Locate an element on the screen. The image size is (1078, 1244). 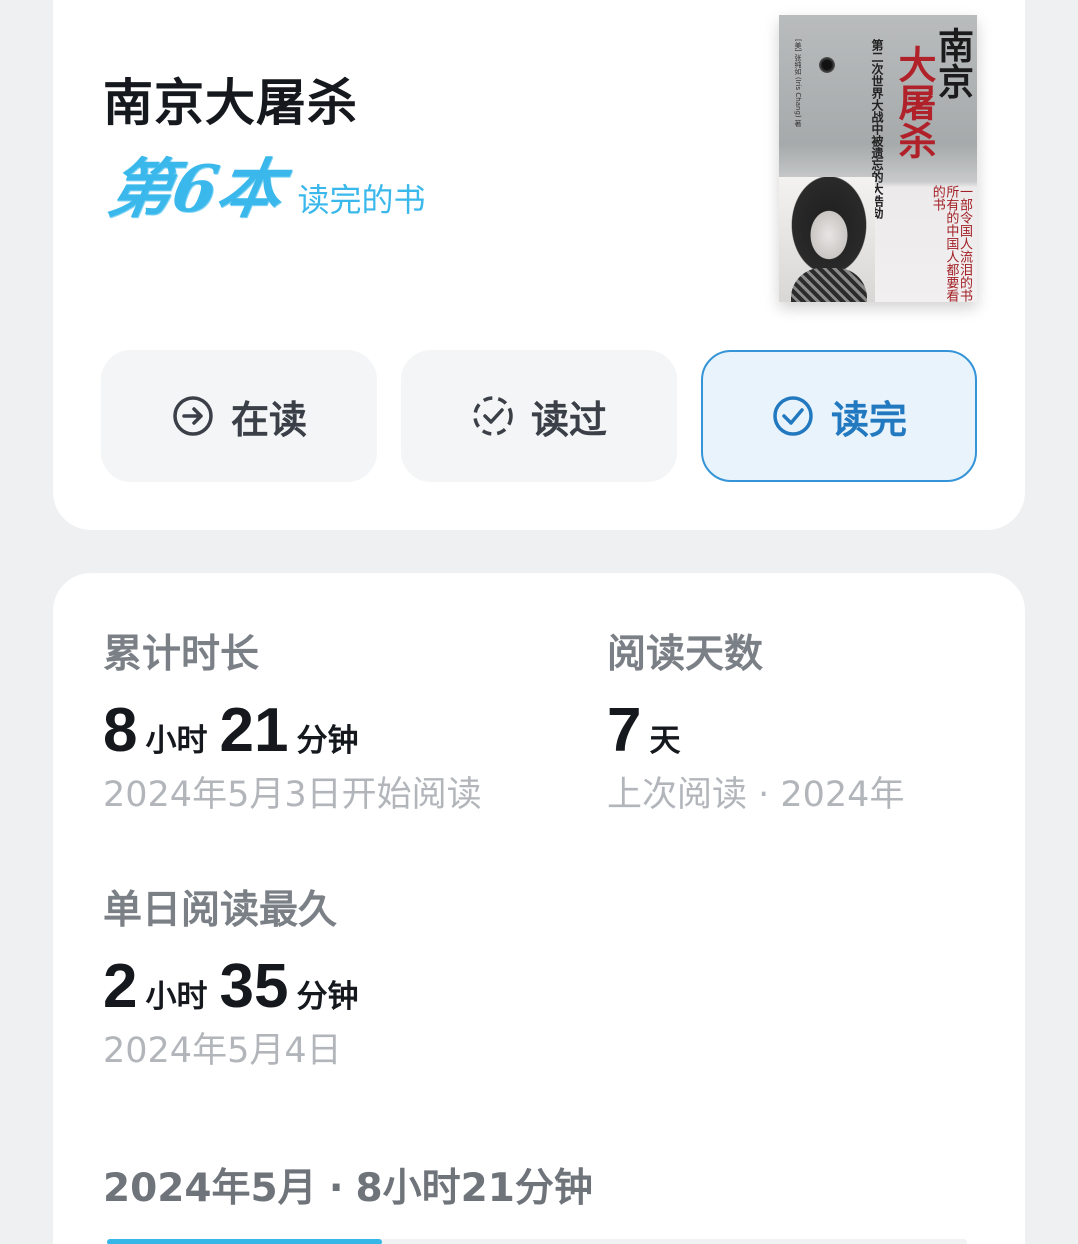
status-read-label: 读过 is located at coordinates (568, 419).